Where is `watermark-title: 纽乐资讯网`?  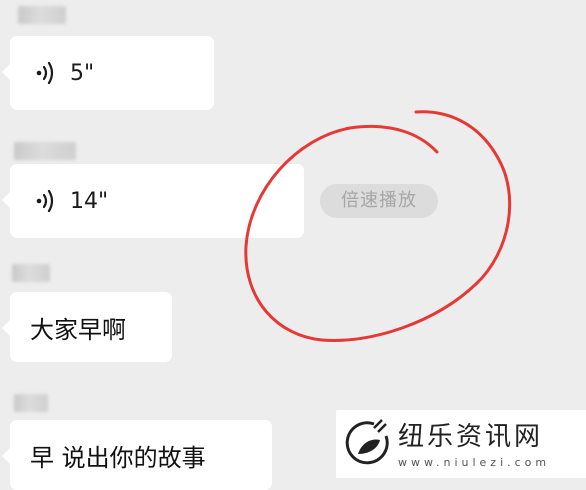
watermark-title: 纽乐资讯网 is located at coordinates (471, 437).